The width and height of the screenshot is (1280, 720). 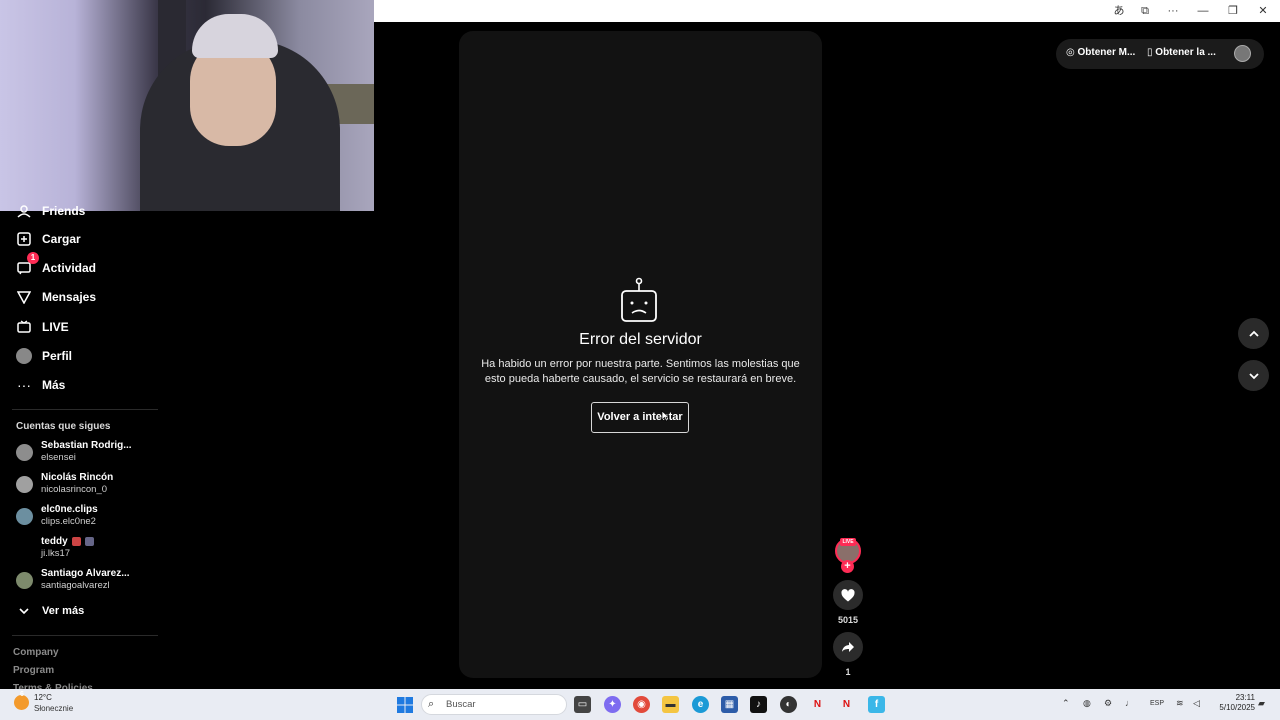 I want to click on app-icon: f, so click(x=876, y=704).